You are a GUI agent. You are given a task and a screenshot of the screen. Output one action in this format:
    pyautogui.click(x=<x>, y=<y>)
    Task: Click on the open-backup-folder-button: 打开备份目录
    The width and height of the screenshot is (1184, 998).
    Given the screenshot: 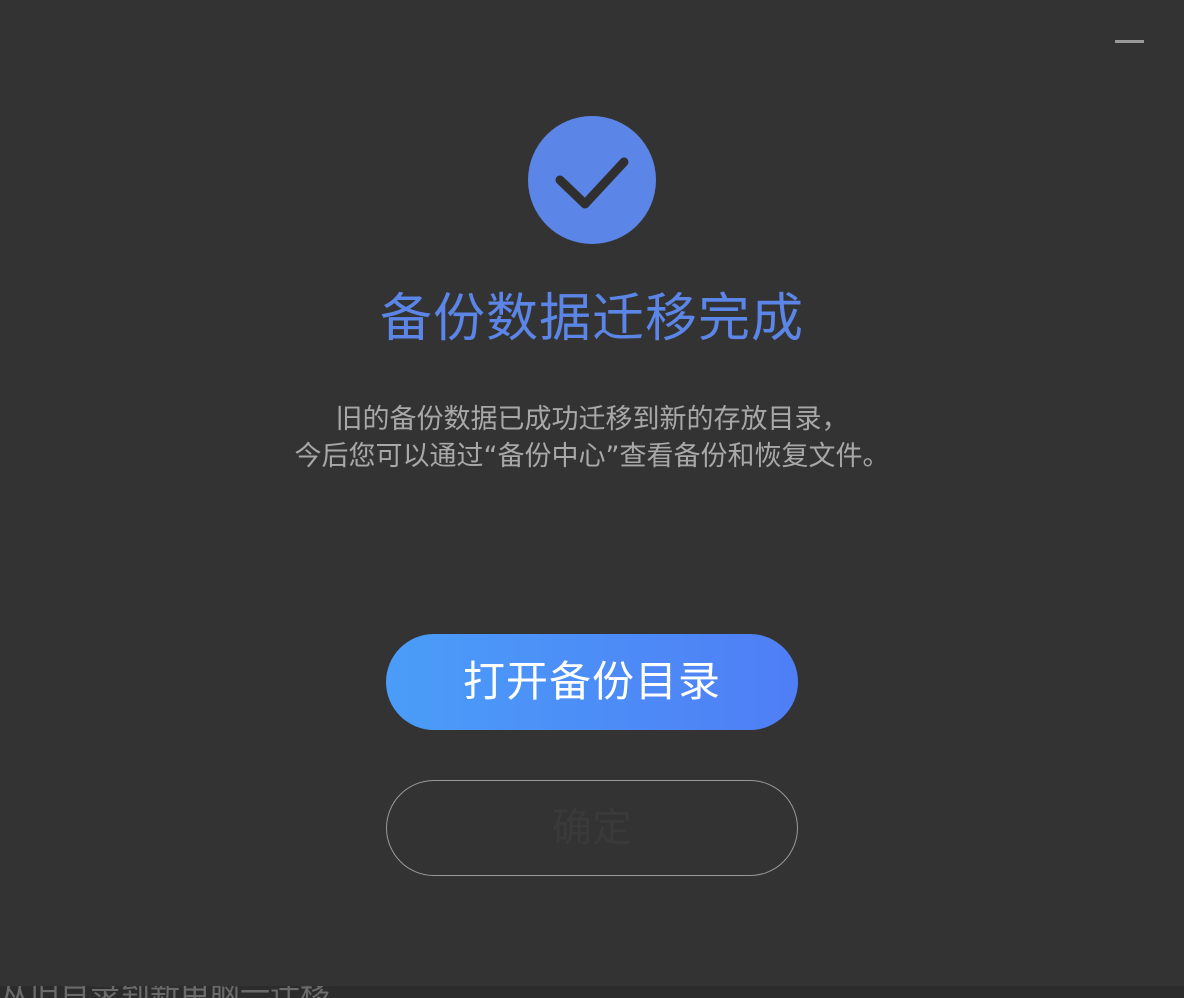 What is the action you would take?
    pyautogui.click(x=592, y=682)
    